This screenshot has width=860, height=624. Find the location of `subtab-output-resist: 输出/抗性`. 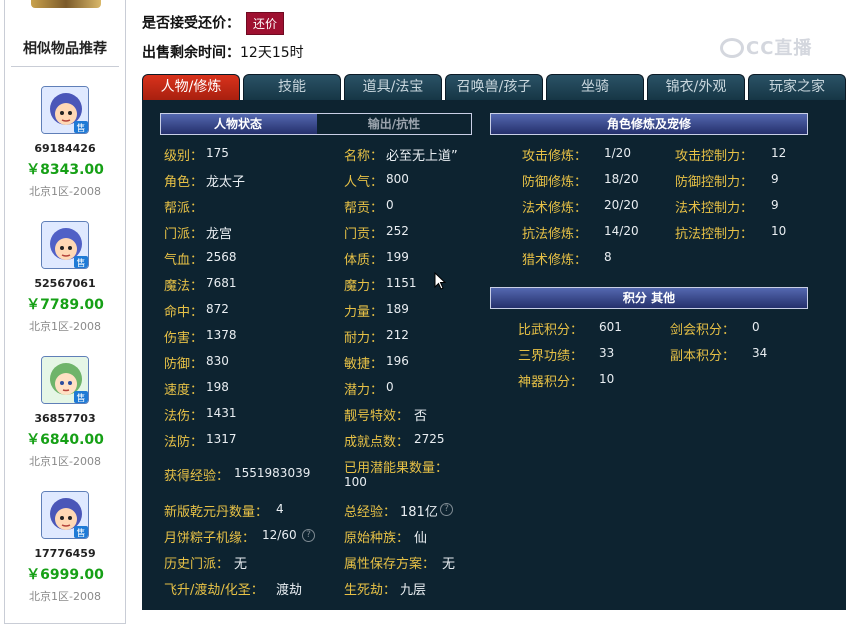

subtab-output-resist: 输出/抗性 is located at coordinates (394, 124).